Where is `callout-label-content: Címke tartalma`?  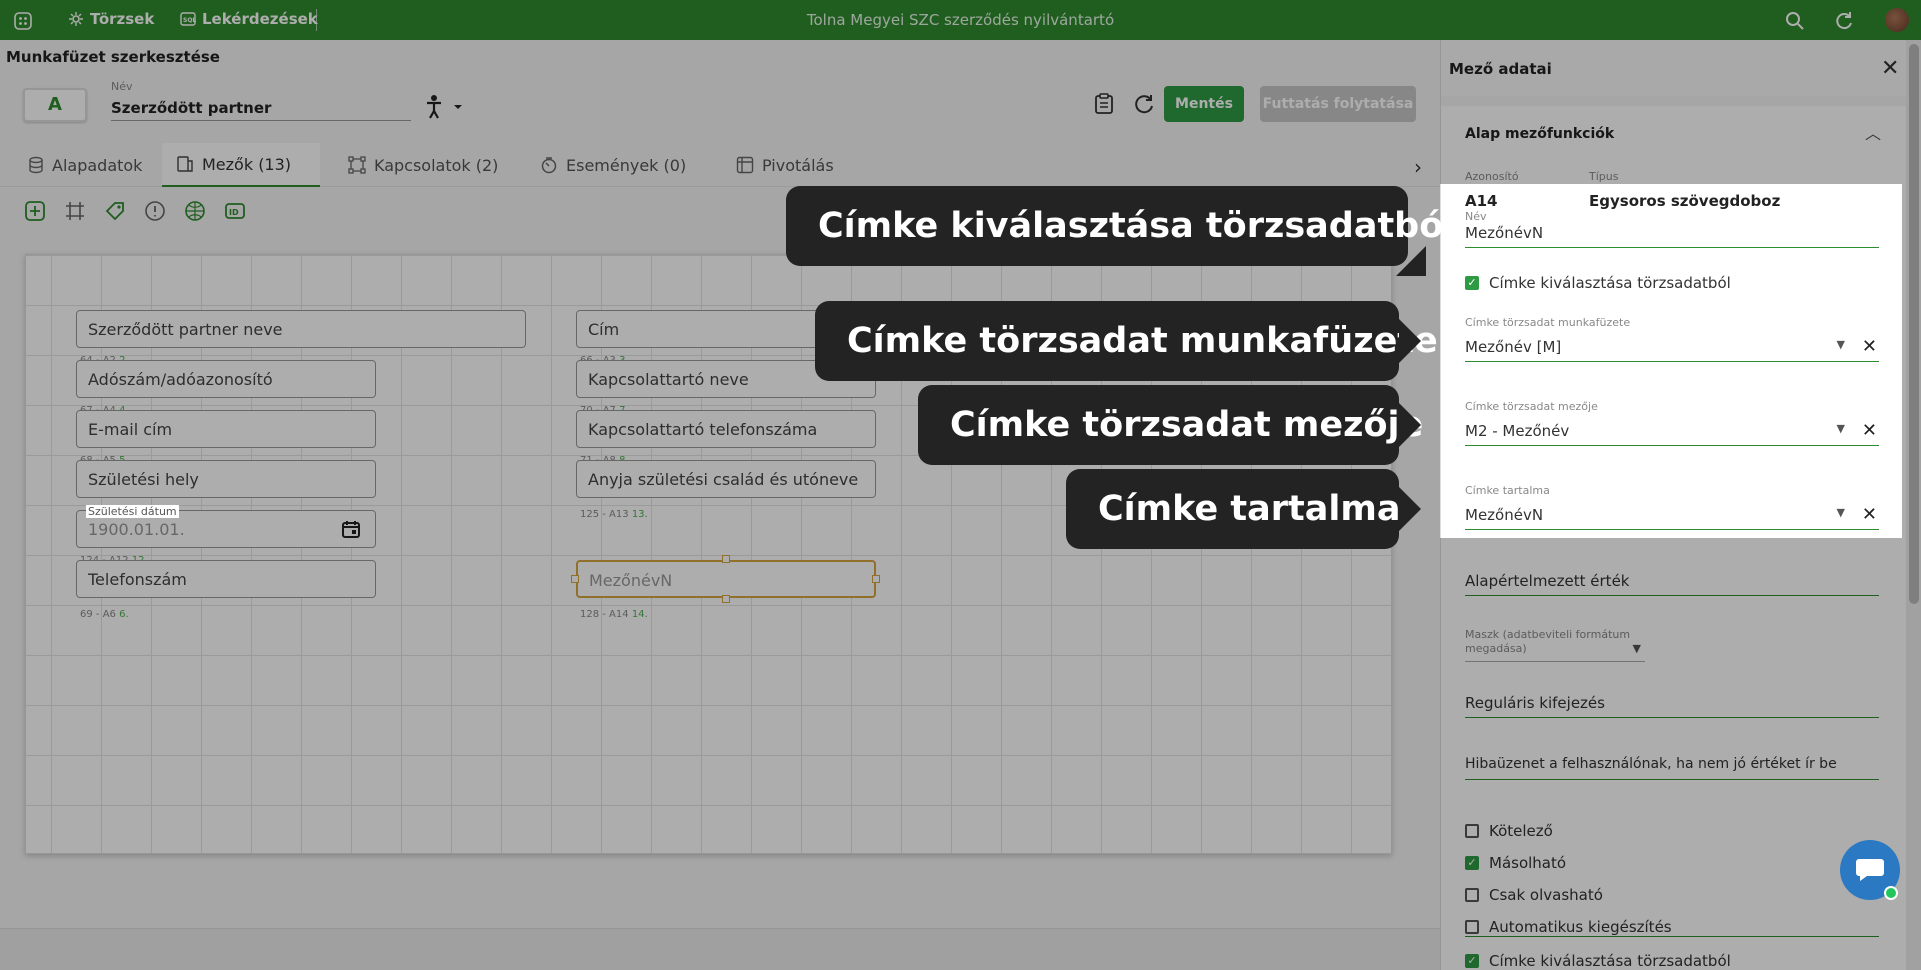 callout-label-content: Címke tartalma is located at coordinates (1233, 509).